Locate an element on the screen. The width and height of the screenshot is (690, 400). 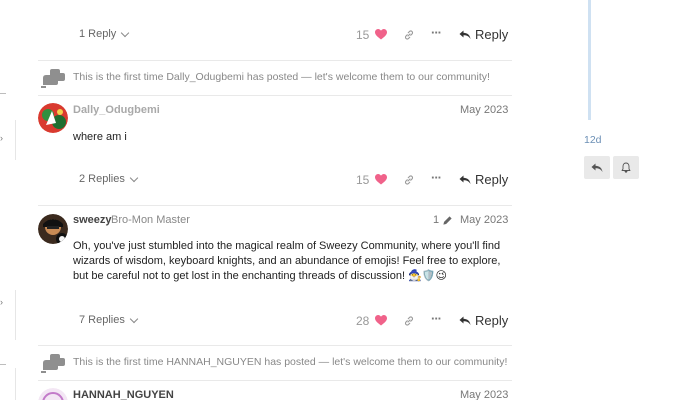
bell-icon is located at coordinates (626, 167).